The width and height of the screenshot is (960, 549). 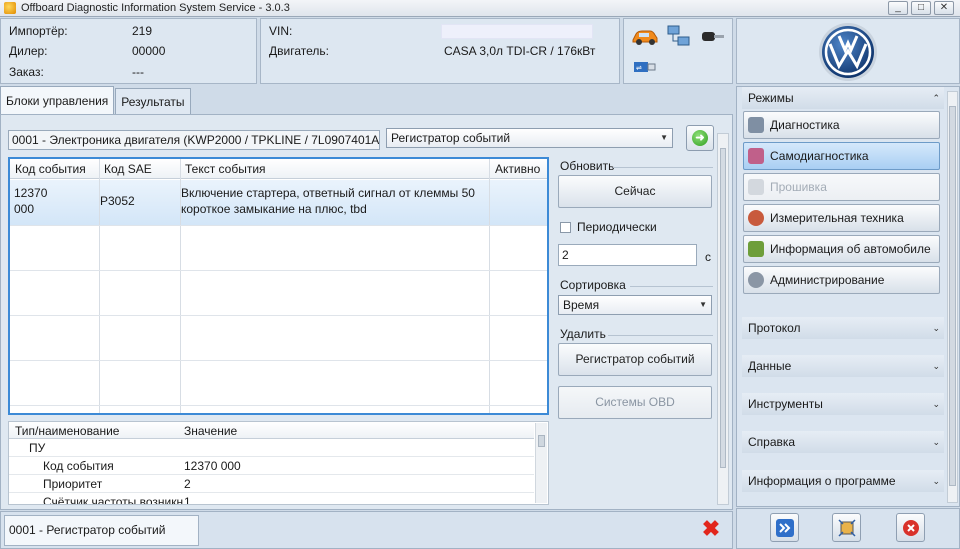 I want to click on function-select: Регистратор событий ▼, so click(x=529, y=138).